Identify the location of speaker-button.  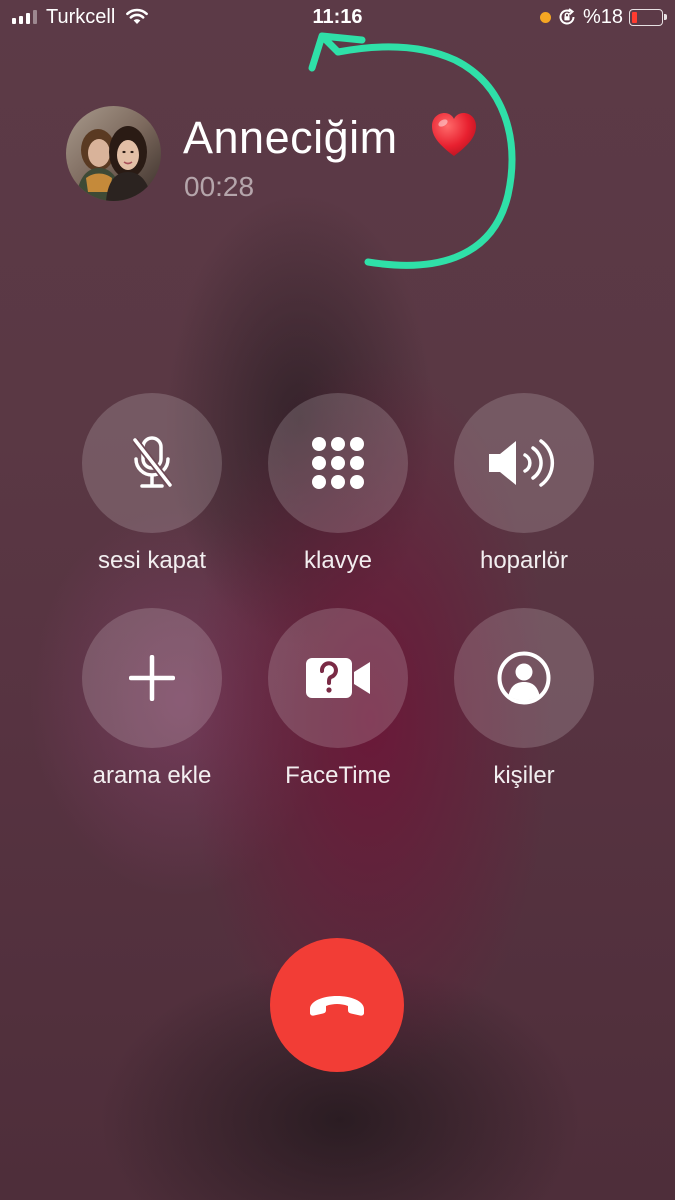
(524, 463).